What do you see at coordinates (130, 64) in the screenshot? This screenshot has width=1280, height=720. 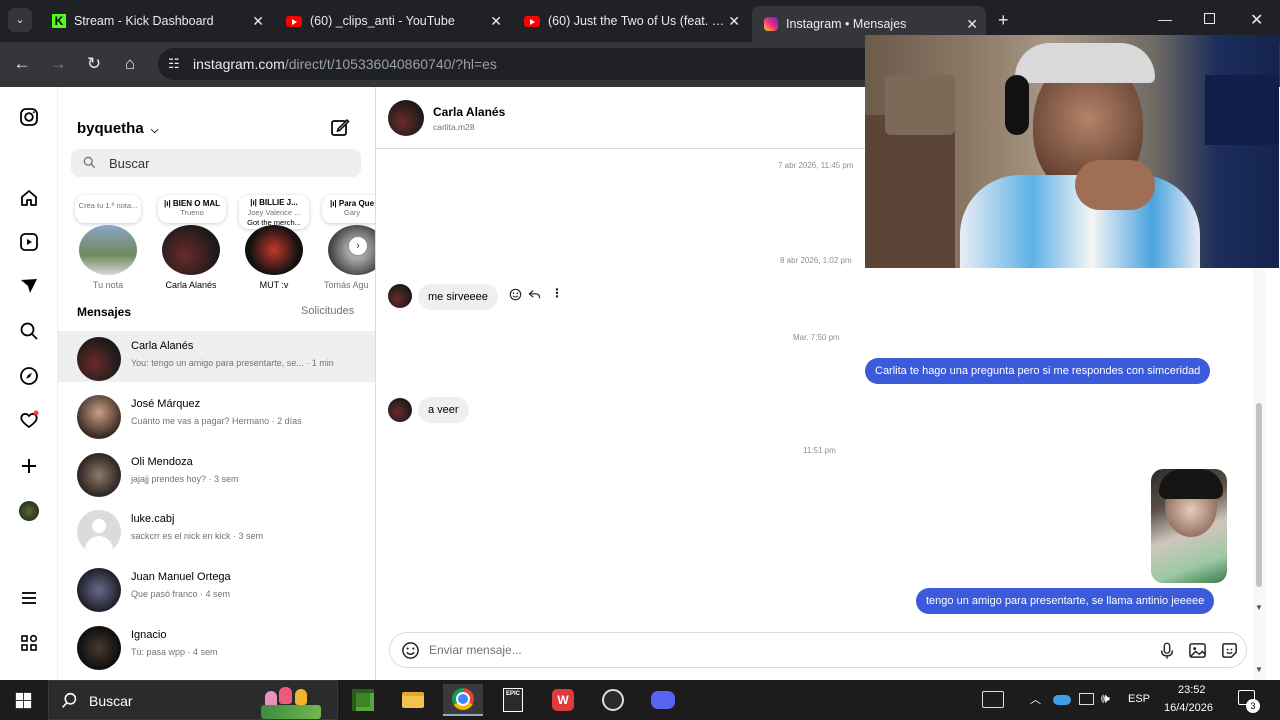 I see `home-button: ⌂` at bounding box center [130, 64].